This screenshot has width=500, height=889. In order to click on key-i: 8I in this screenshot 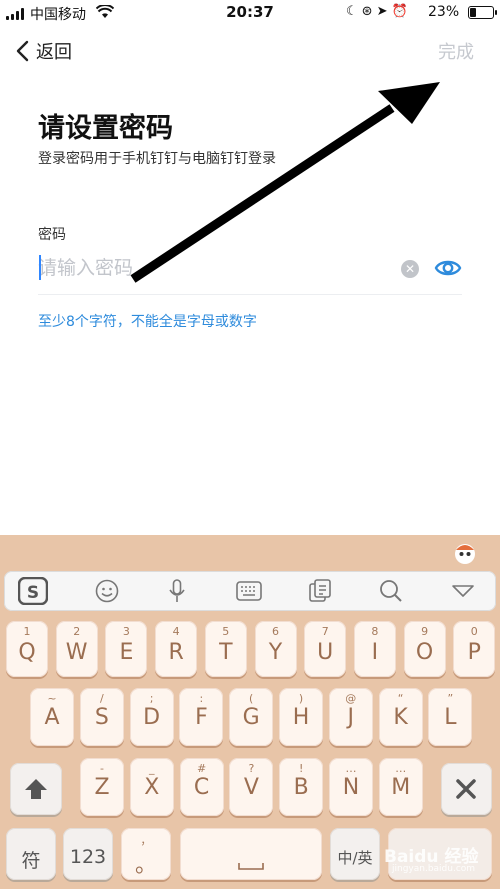, I will do `click(374, 649)`.